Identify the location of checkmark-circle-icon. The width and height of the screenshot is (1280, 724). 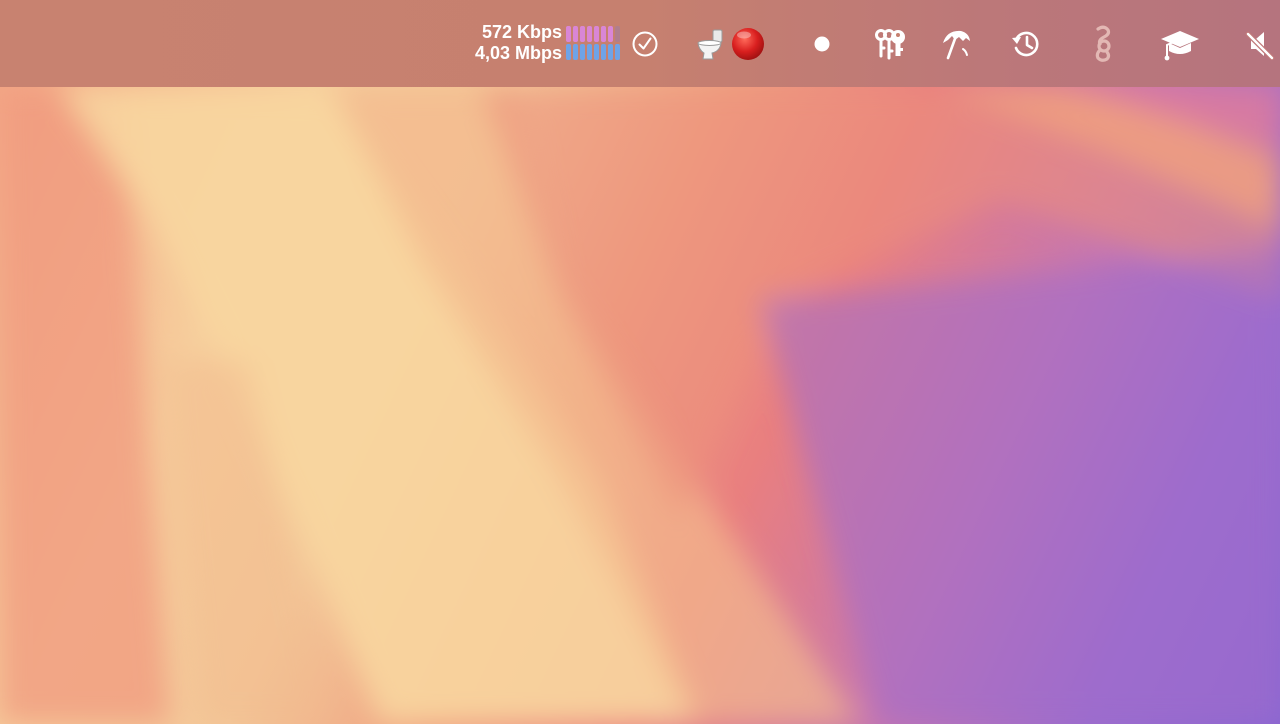
(645, 44).